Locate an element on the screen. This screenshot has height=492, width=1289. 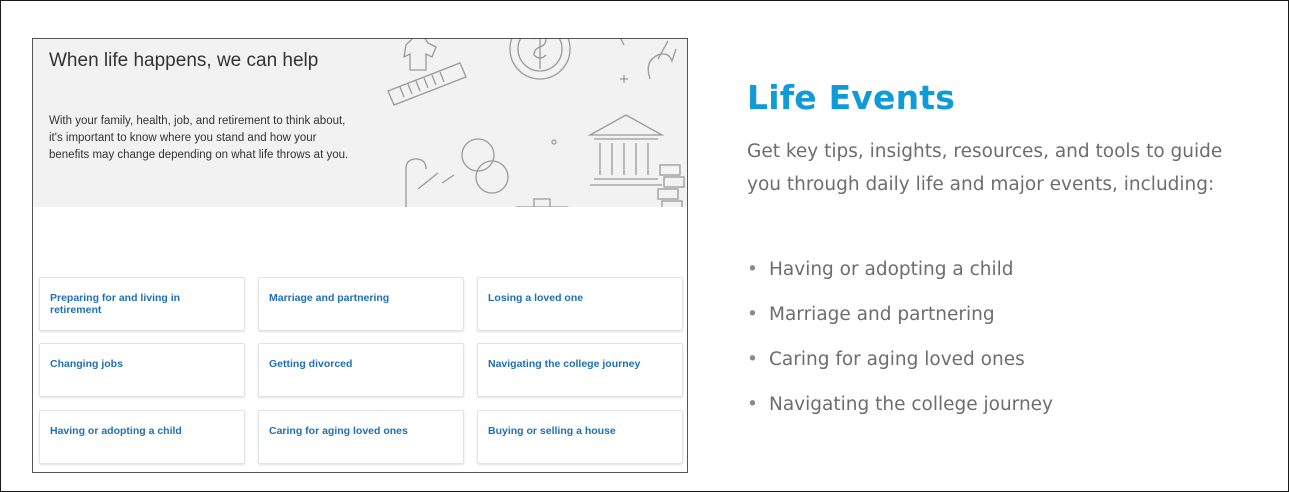
scooter-icon is located at coordinates (436, 181).